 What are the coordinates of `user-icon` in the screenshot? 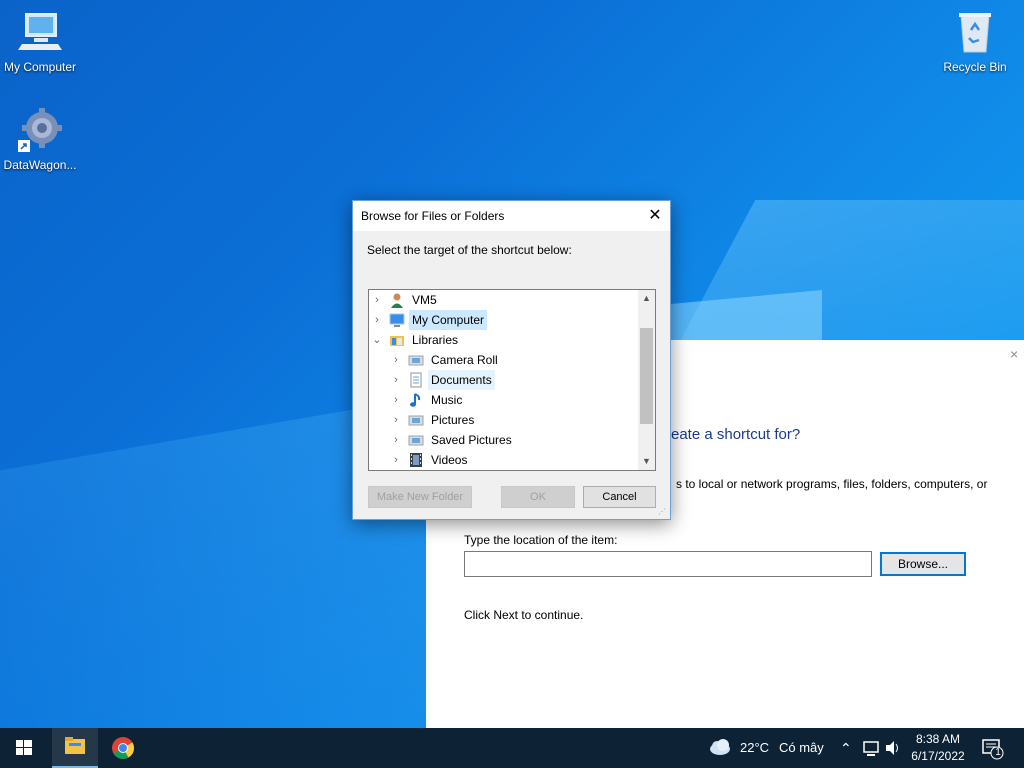 It's located at (397, 300).